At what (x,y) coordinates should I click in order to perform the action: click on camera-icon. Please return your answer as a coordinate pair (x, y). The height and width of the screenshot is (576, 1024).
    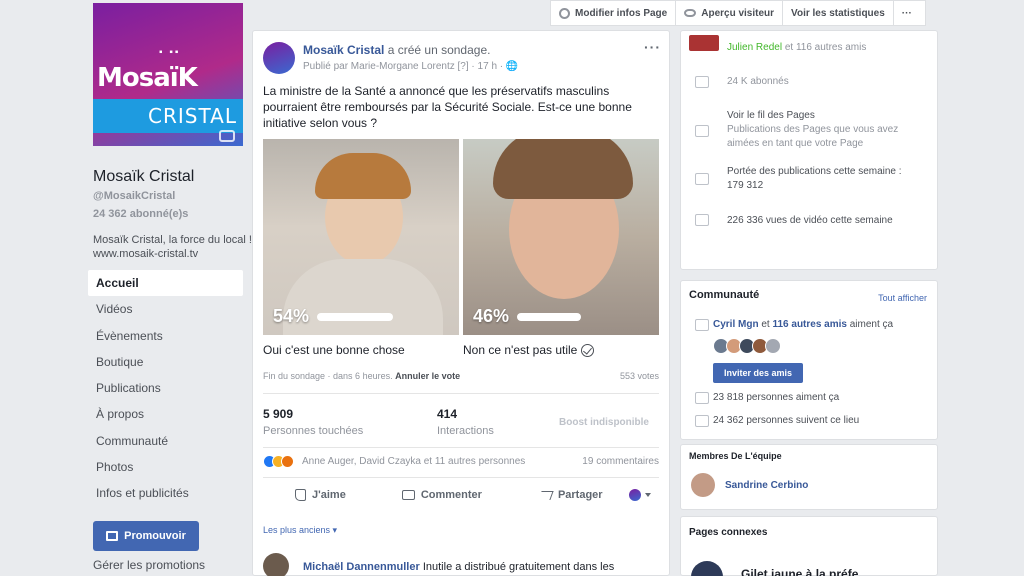
    Looking at the image, I should click on (227, 136).